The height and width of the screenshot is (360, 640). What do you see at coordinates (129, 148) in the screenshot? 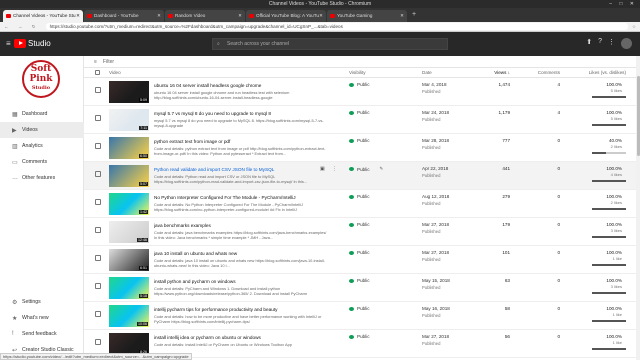
I see `video-thumbnail: 6:50` at bounding box center [129, 148].